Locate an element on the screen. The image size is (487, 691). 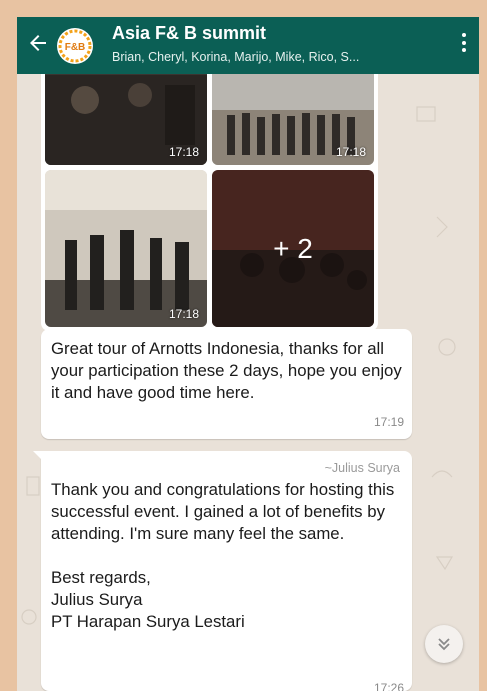
message-time: 17:19 is located at coordinates (388, 422).